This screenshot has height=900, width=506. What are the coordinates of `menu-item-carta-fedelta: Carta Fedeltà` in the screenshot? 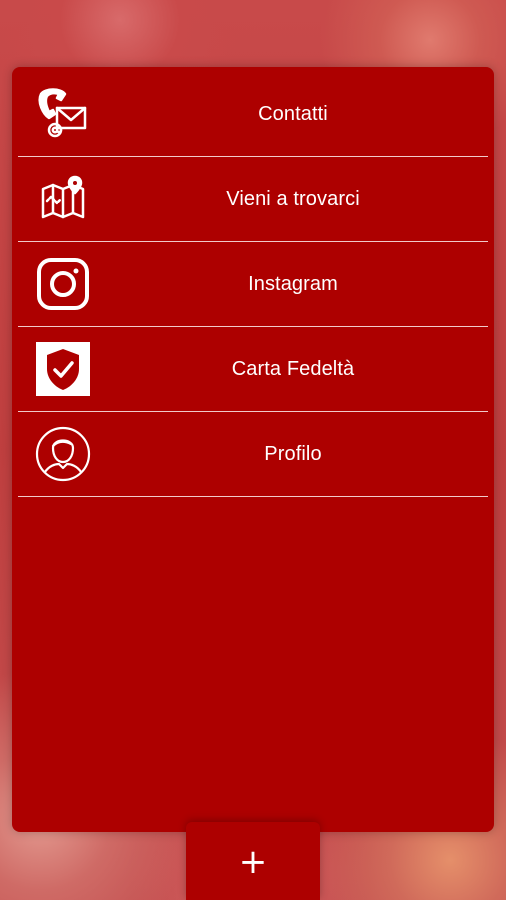 It's located at (253, 369).